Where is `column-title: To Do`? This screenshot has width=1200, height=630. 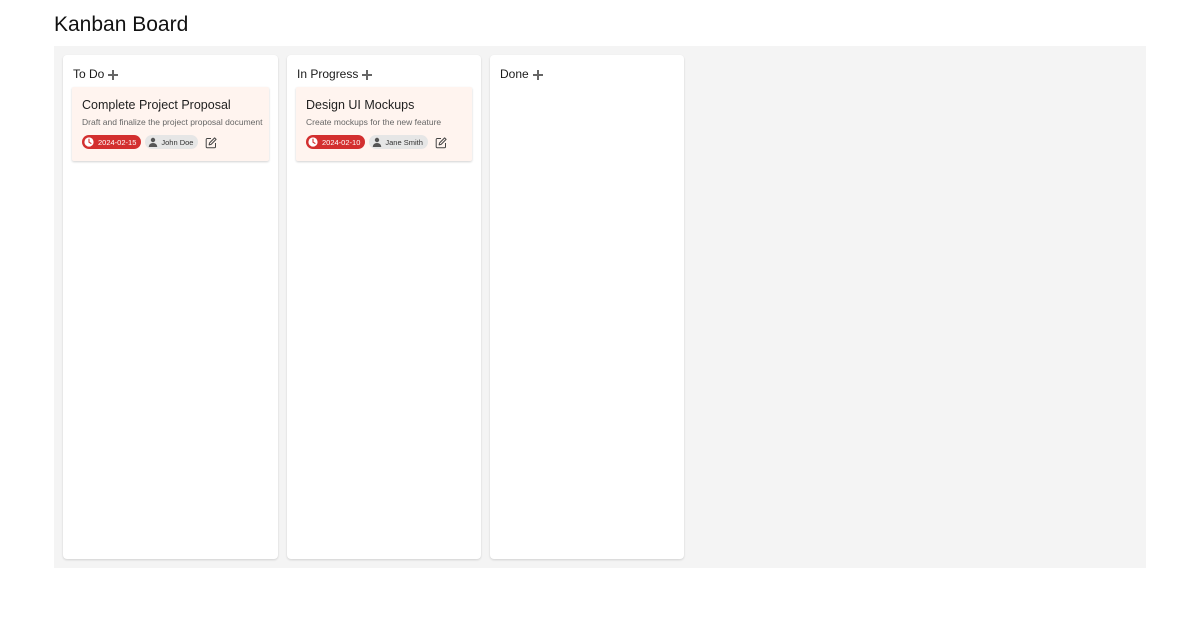
column-title: To Do is located at coordinates (89, 74).